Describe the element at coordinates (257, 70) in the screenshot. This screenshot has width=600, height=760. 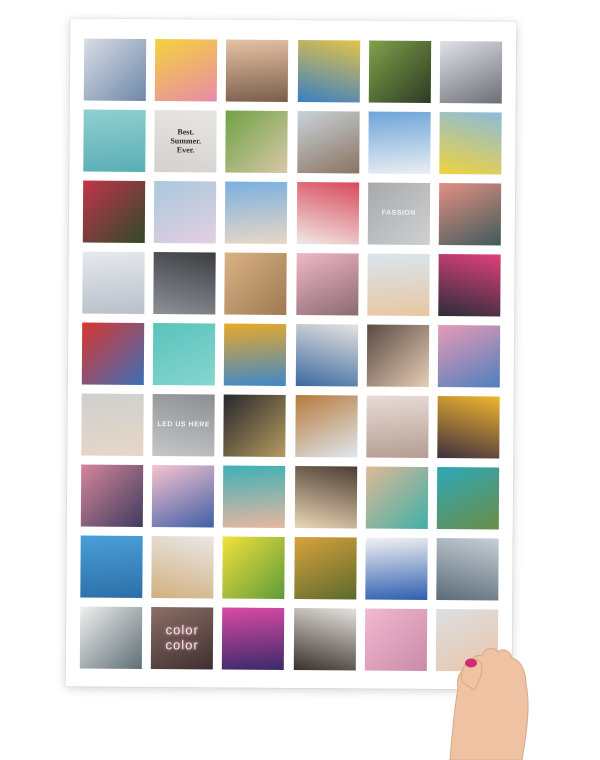
I see `photo-tile-smiling-woman` at that location.